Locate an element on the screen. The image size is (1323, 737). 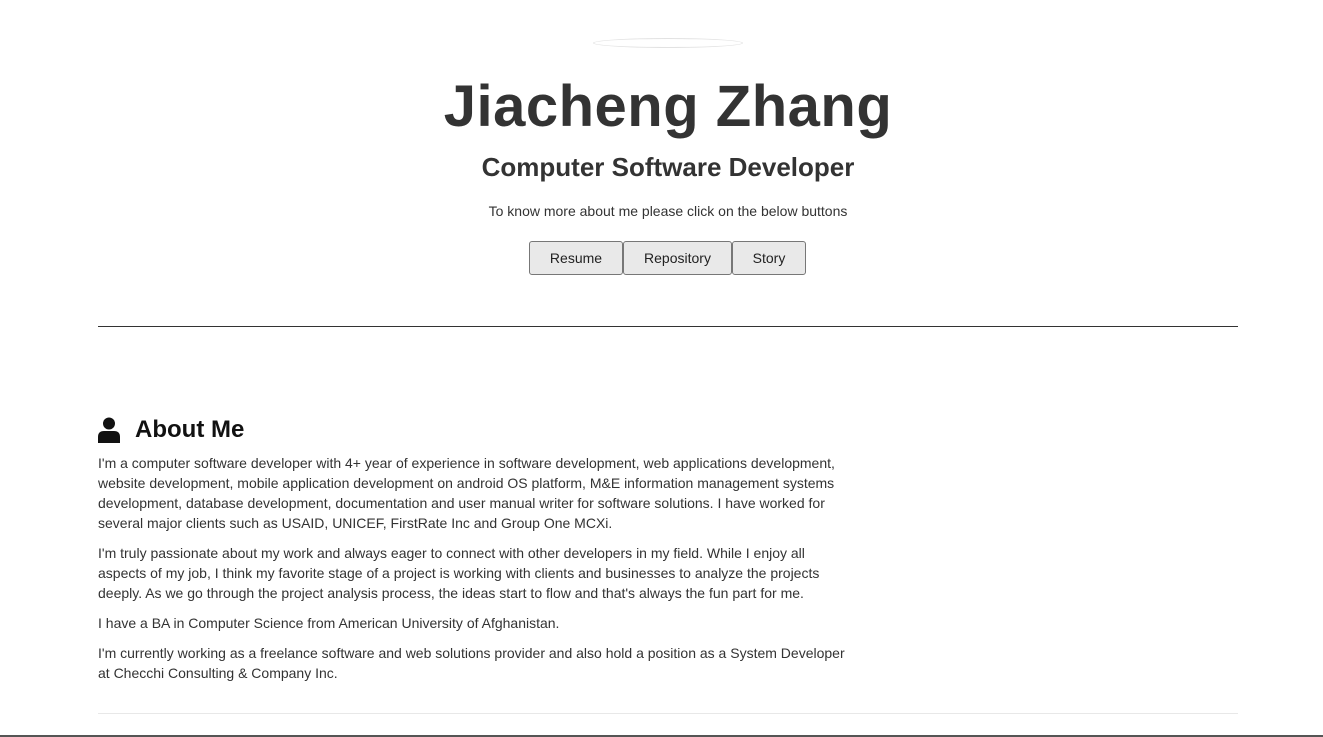
story-button: Story is located at coordinates (769, 258).